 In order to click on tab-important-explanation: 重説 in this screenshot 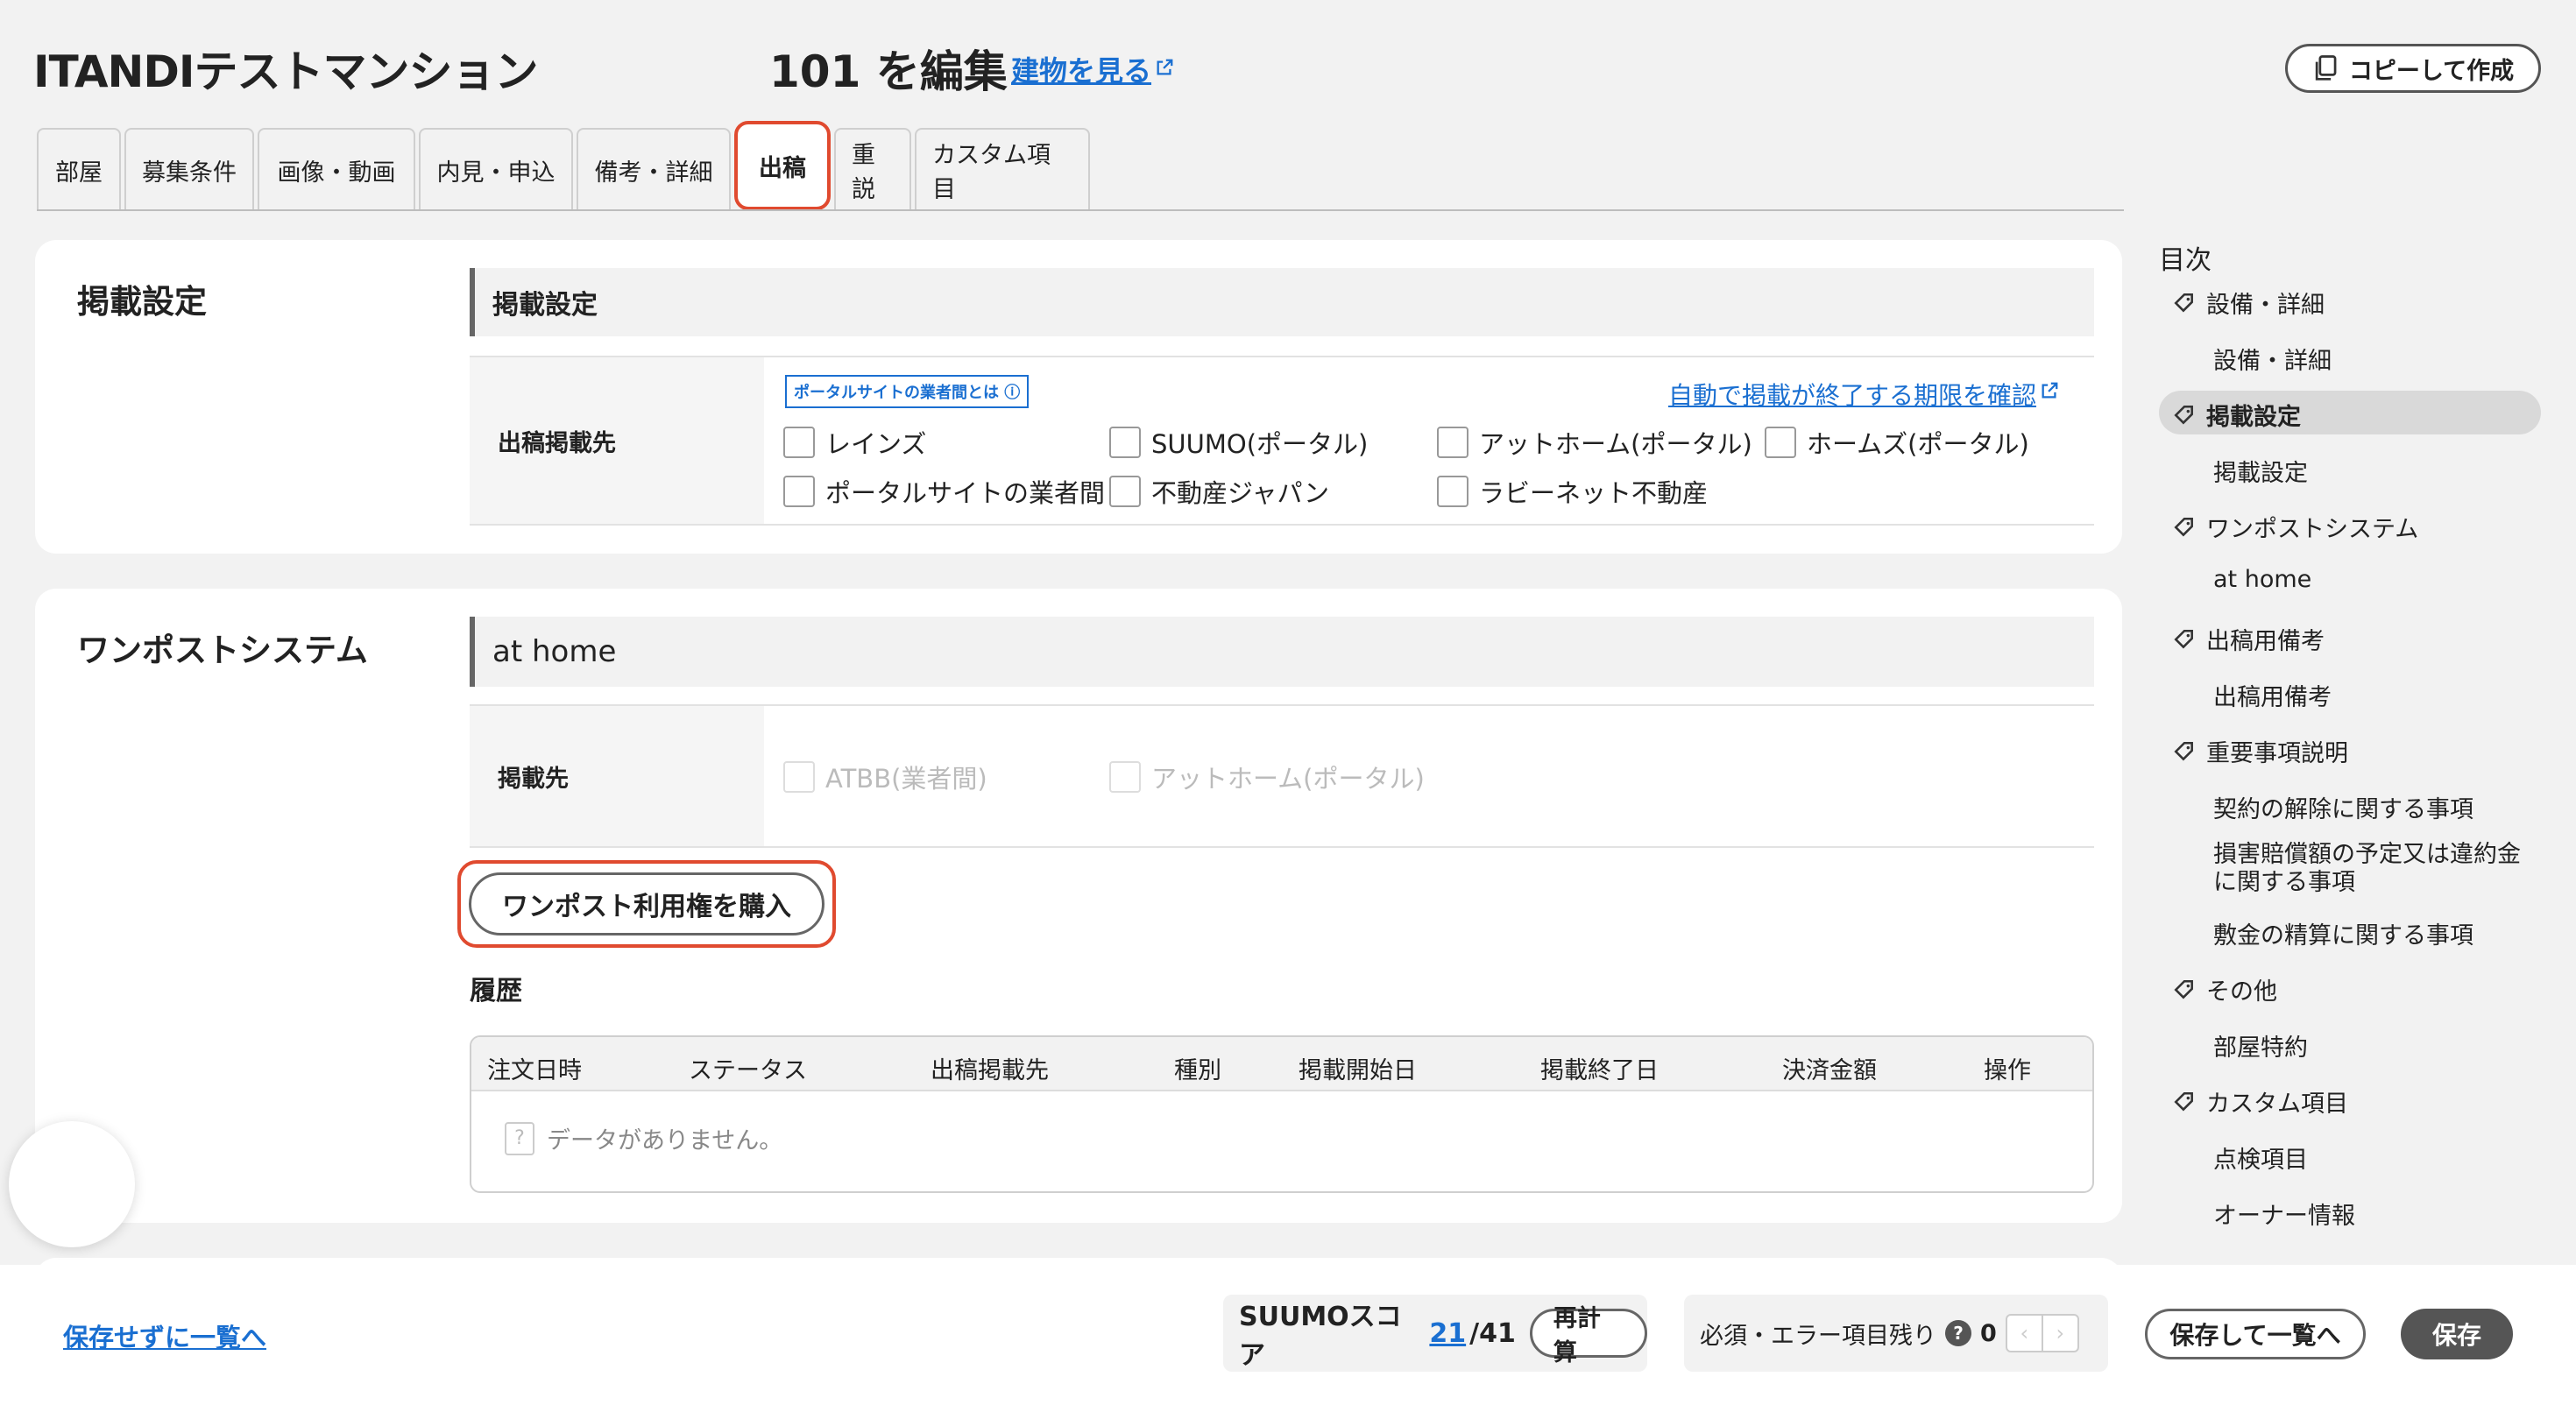, I will do `click(872, 169)`.